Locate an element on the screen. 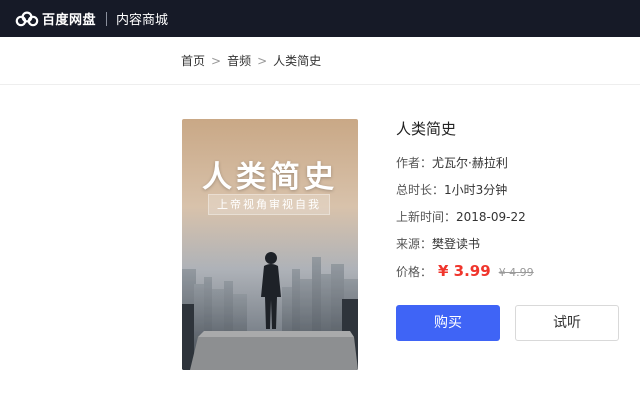  logo-text: 百度网盘 is located at coordinates (69, 20).